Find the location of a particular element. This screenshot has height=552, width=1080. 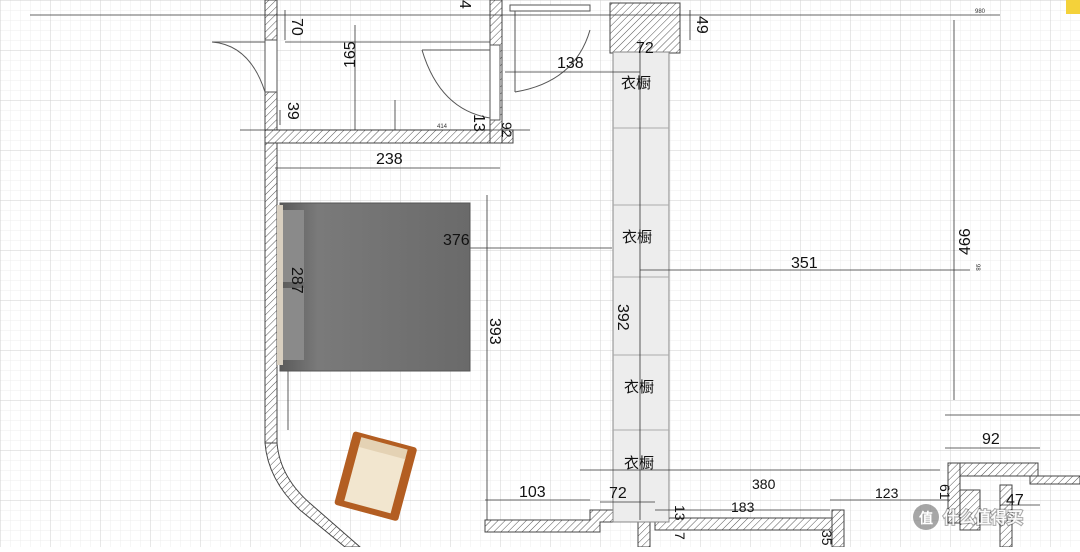

dim-4: 4 is located at coordinates (464, 4).